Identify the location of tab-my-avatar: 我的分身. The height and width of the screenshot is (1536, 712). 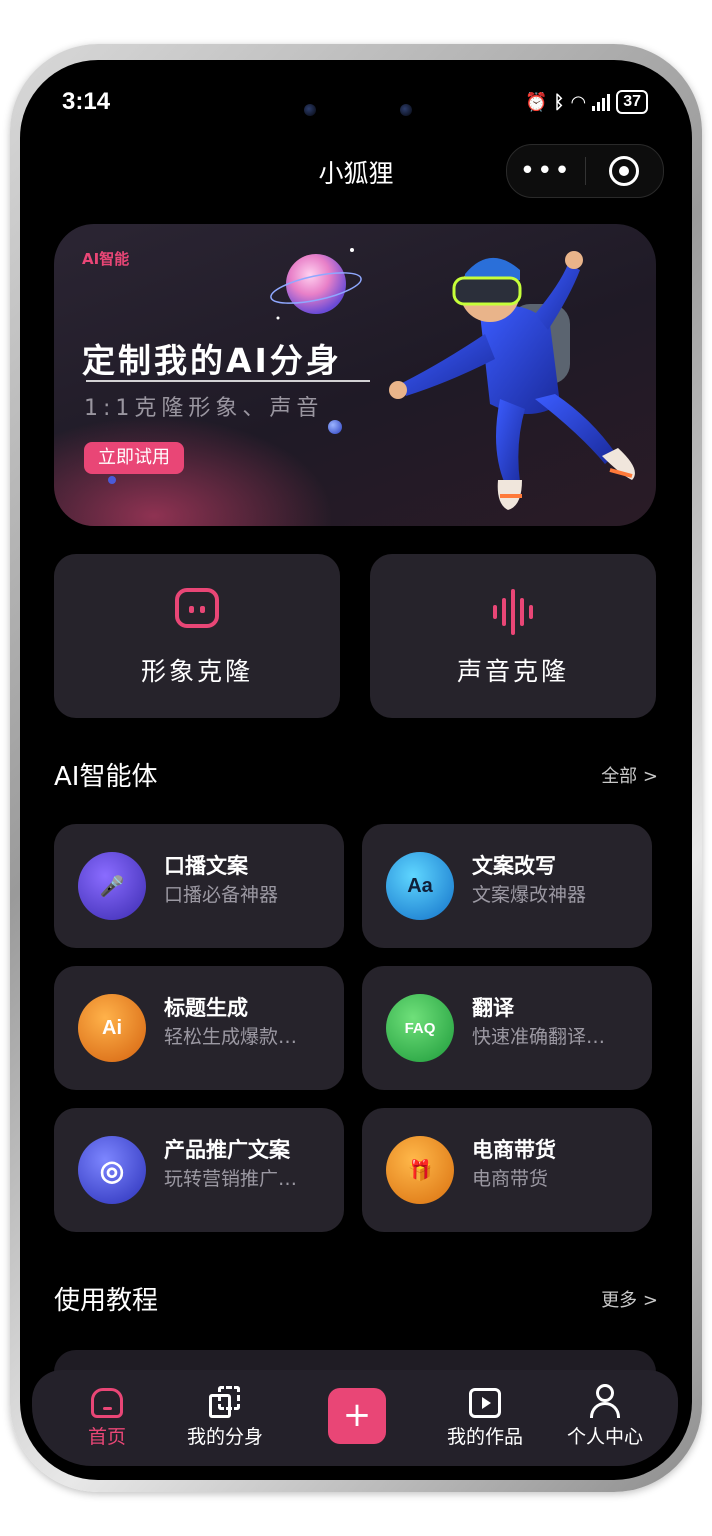
(225, 1413).